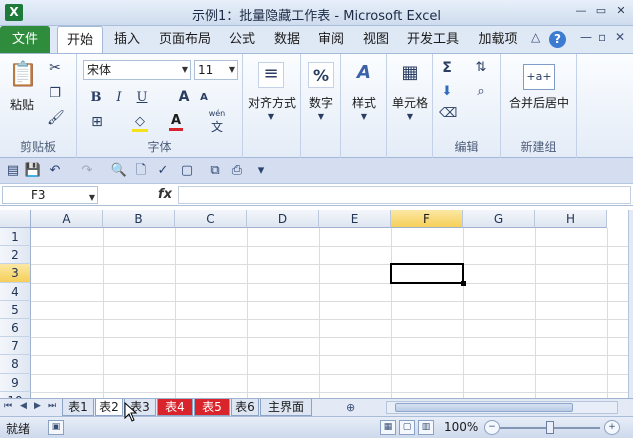  What do you see at coordinates (13, 171) in the screenshot?
I see `macro-icon: ▤` at bounding box center [13, 171].